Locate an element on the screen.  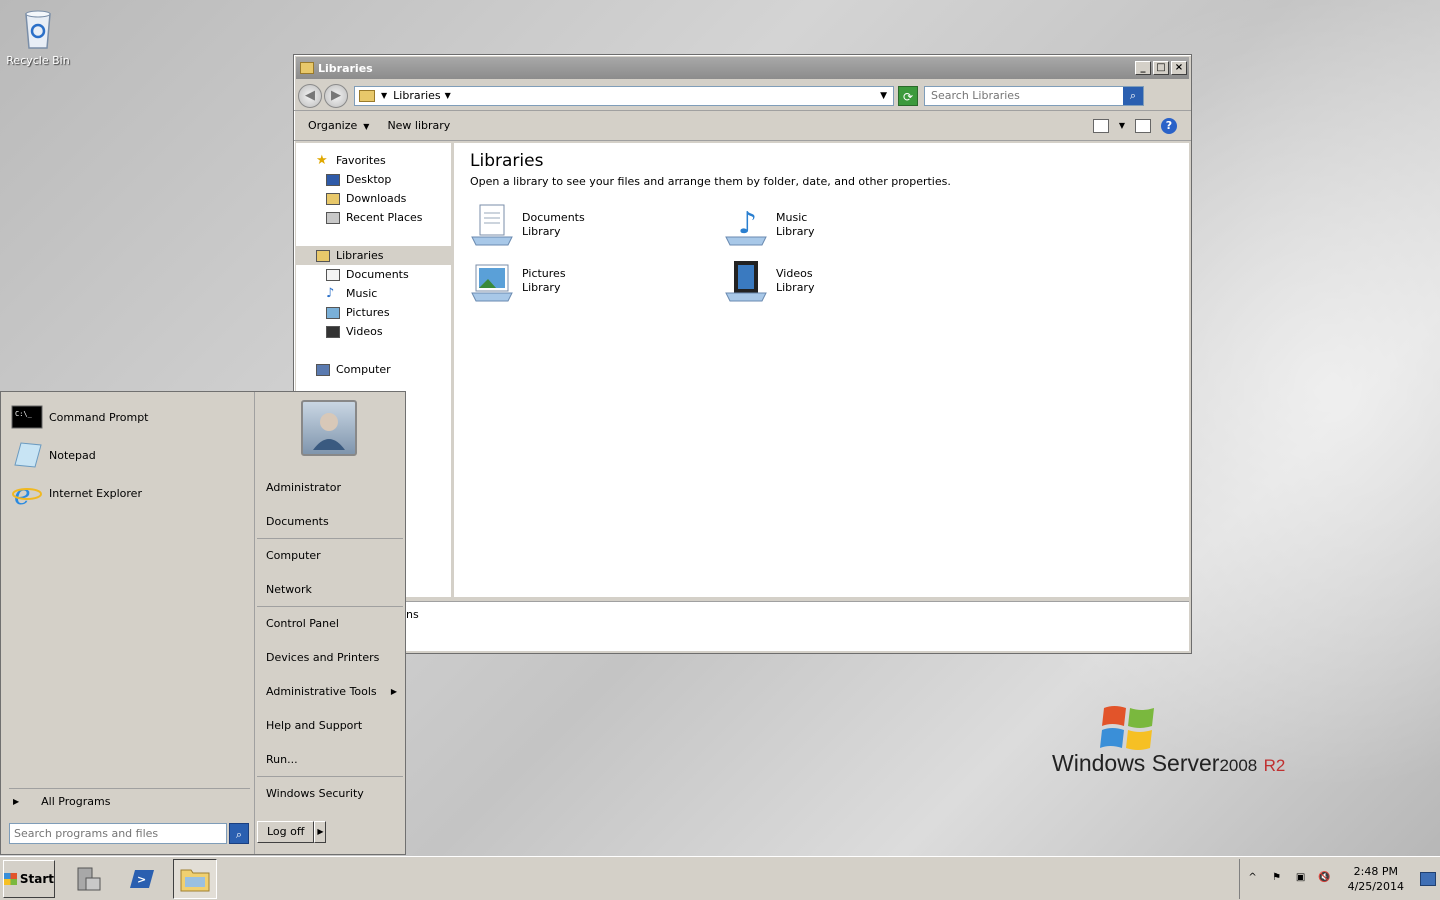
nav-music: ♪ Music is located at coordinates (373, 293).